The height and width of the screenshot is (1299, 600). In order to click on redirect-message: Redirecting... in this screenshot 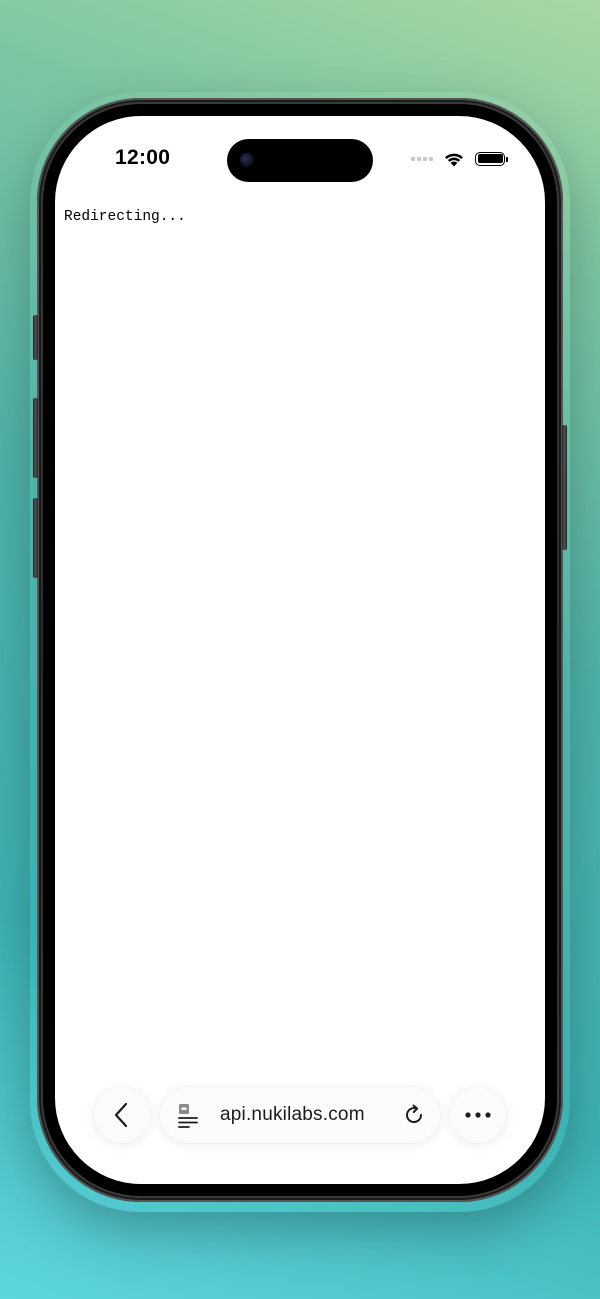, I will do `click(125, 217)`.